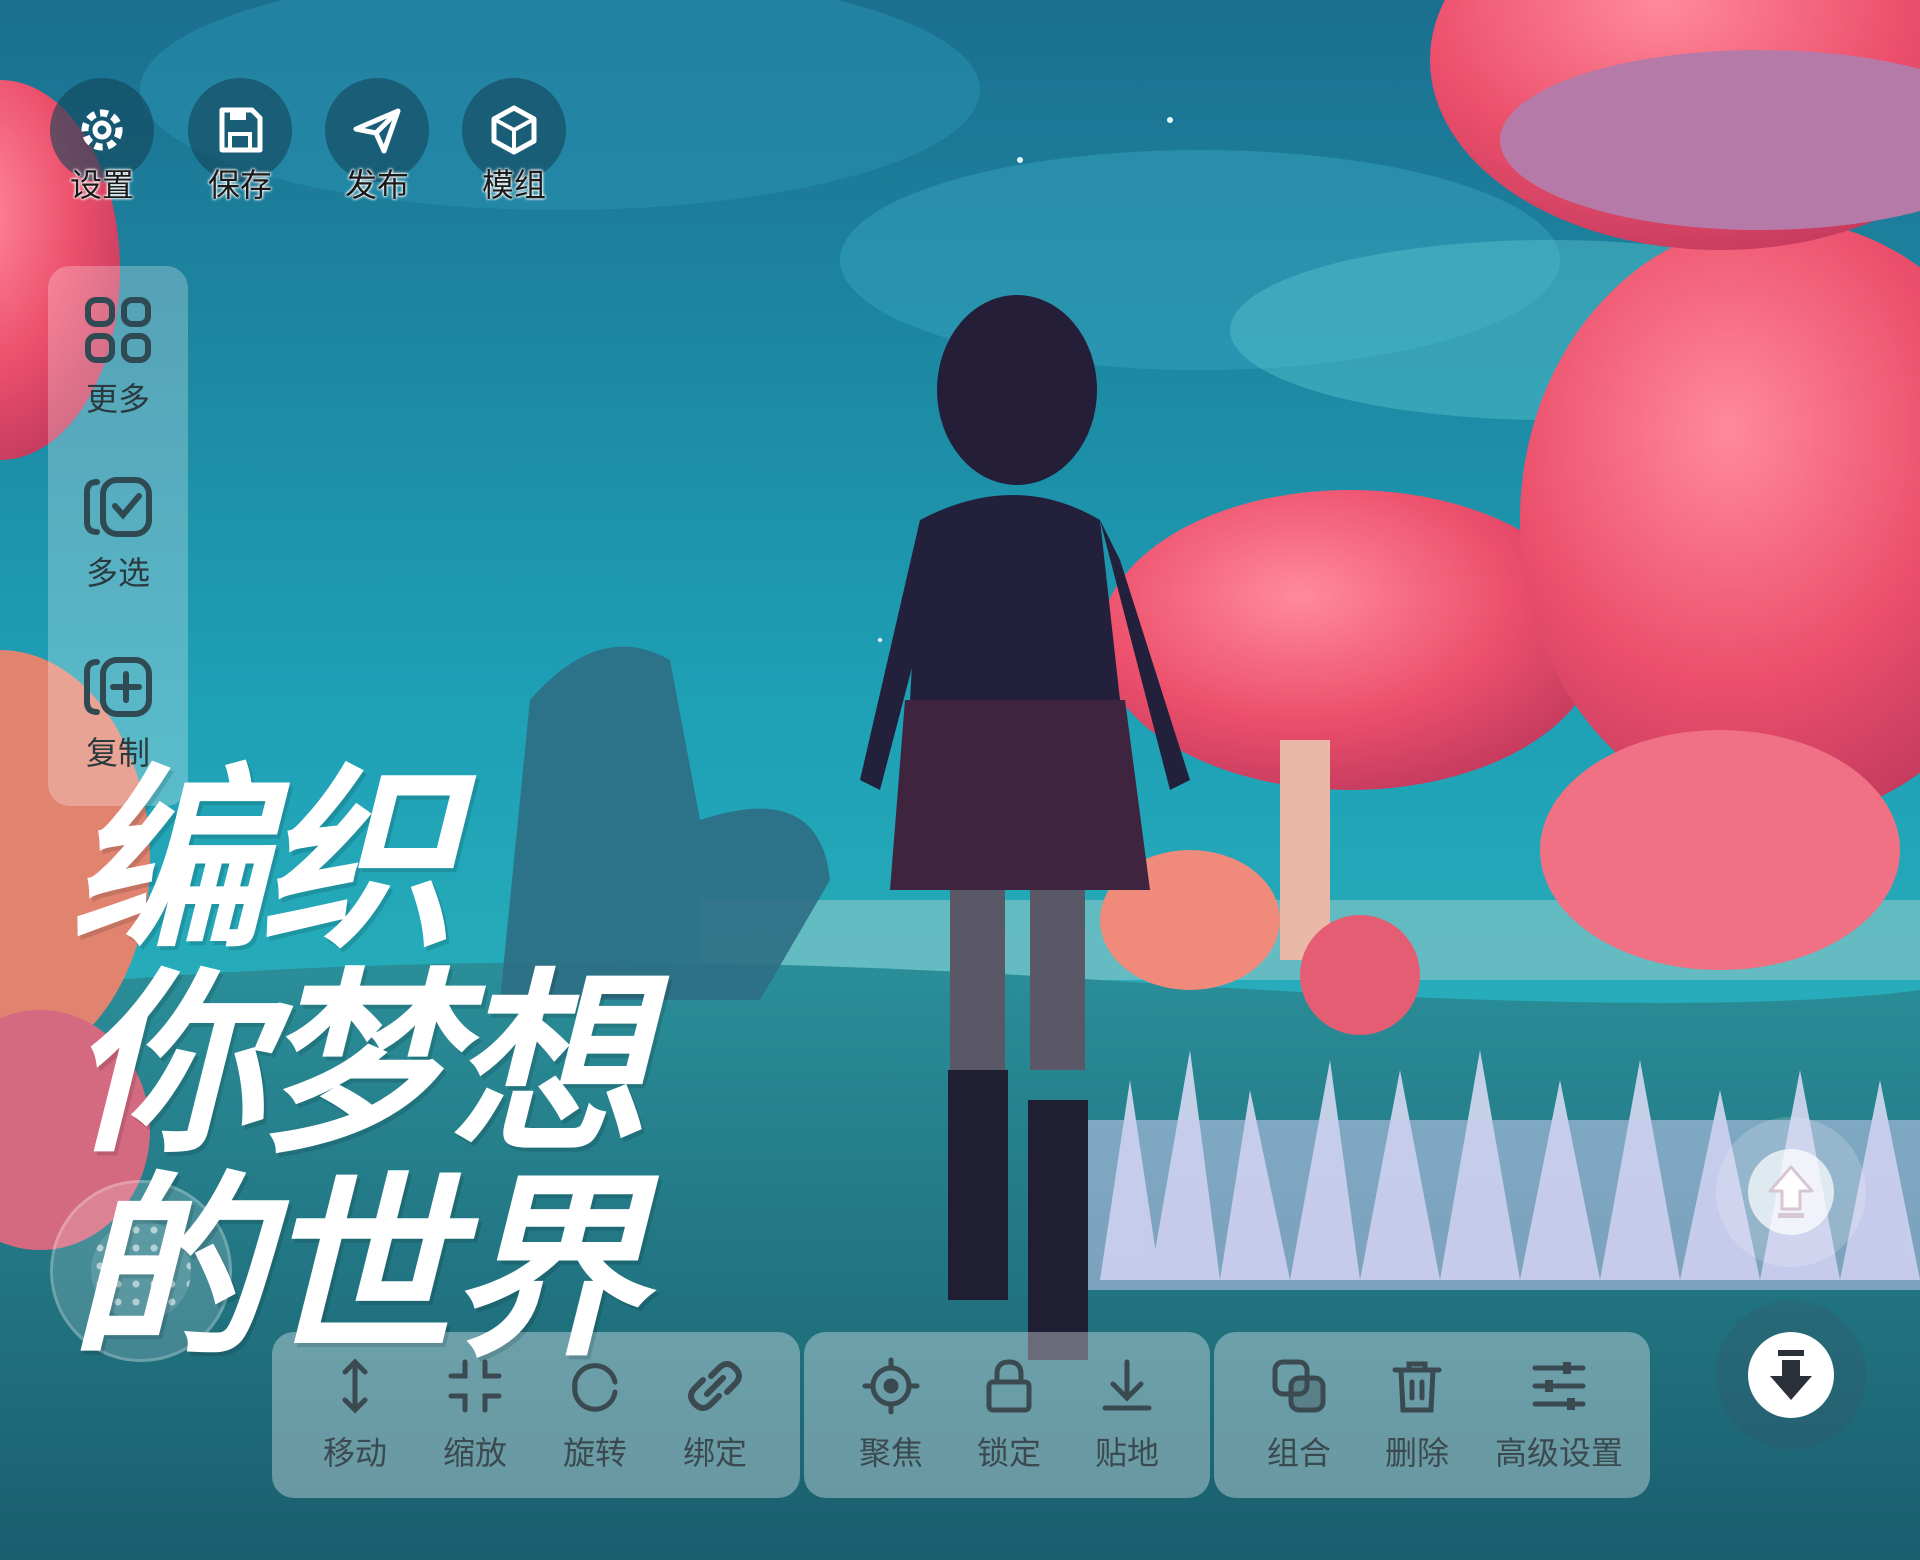 The width and height of the screenshot is (1920, 1560). Describe the element at coordinates (101, 185) in the screenshot. I see `settings-label: 设置` at that location.